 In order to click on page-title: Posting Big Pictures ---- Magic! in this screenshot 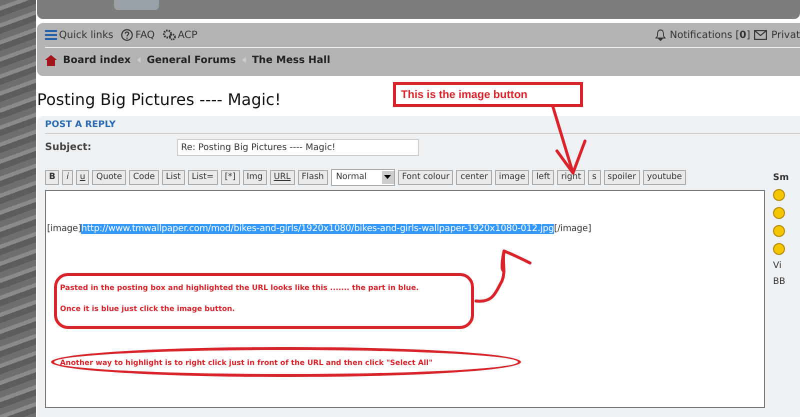, I will do `click(159, 99)`.